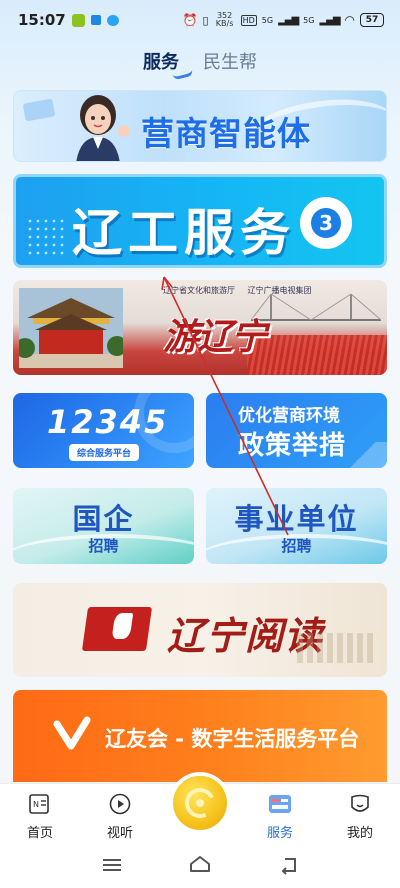 The image size is (400, 888). Describe the element at coordinates (36, 804) in the screenshot. I see `svg-text: N` at that location.